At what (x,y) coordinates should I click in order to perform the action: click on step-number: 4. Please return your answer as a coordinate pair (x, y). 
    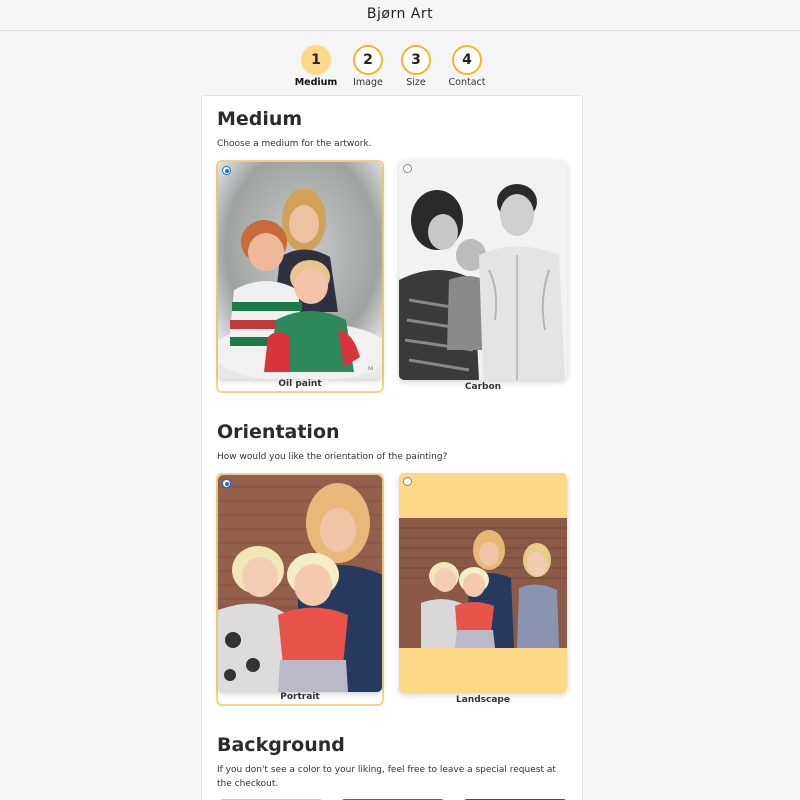
    Looking at the image, I should click on (467, 60).